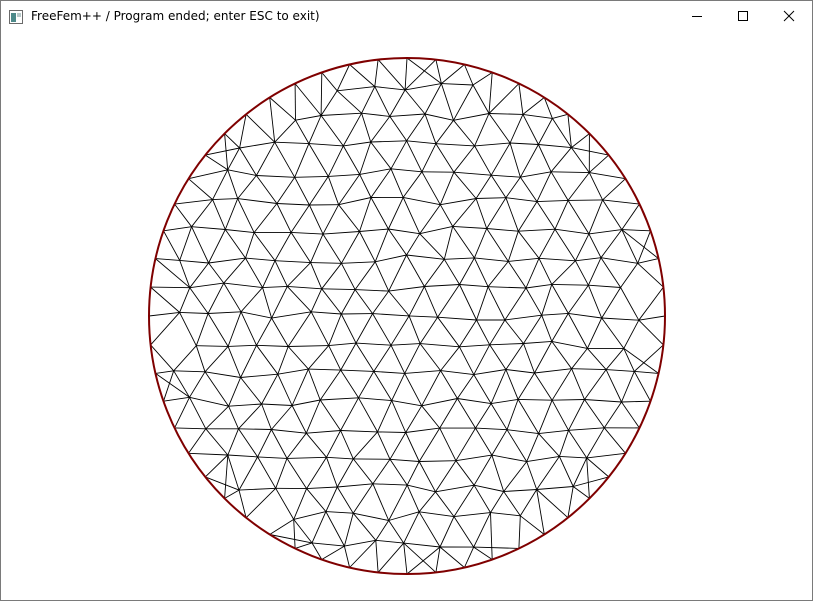 This screenshot has height=601, width=813. Describe the element at coordinates (697, 16) in the screenshot. I see `minimize-button` at that location.